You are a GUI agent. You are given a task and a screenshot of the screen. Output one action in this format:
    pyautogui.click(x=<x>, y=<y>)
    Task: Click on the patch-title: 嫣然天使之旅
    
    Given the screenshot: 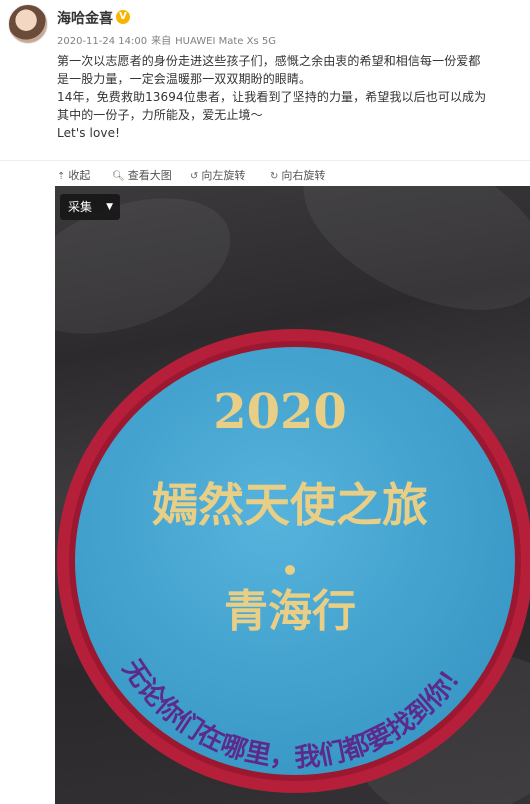 What is the action you would take?
    pyautogui.click(x=290, y=505)
    